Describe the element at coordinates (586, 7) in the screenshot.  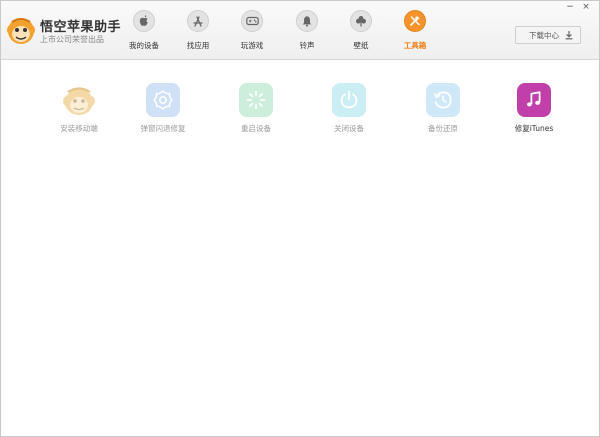
I see `close-button: ×` at that location.